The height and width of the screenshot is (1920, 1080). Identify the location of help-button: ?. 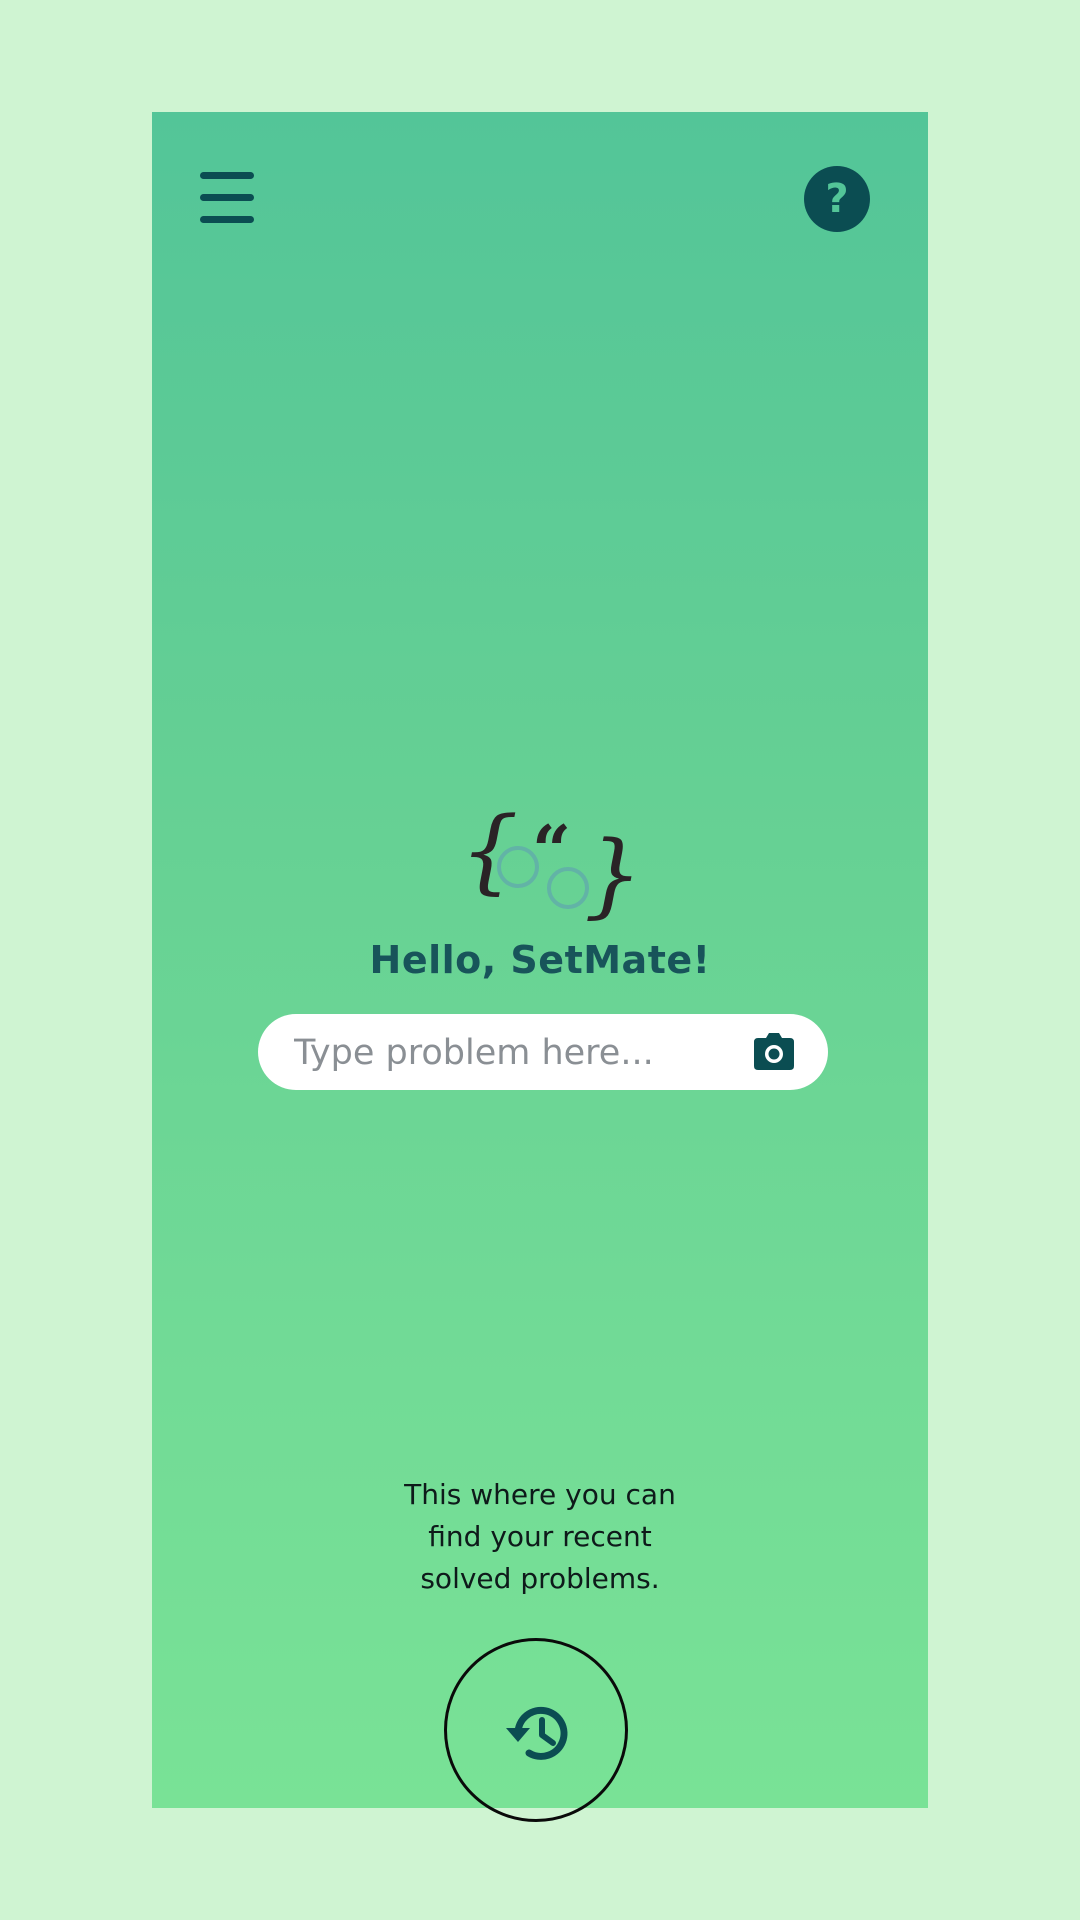
(837, 199).